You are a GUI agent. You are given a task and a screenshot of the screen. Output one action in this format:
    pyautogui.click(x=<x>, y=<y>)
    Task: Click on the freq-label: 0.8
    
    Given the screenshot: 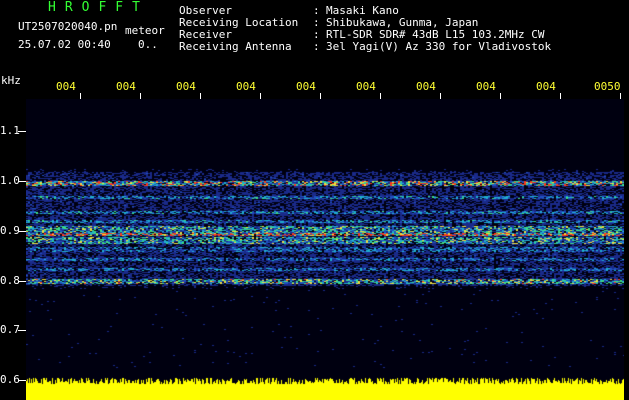 What is the action you would take?
    pyautogui.click(x=10, y=280)
    